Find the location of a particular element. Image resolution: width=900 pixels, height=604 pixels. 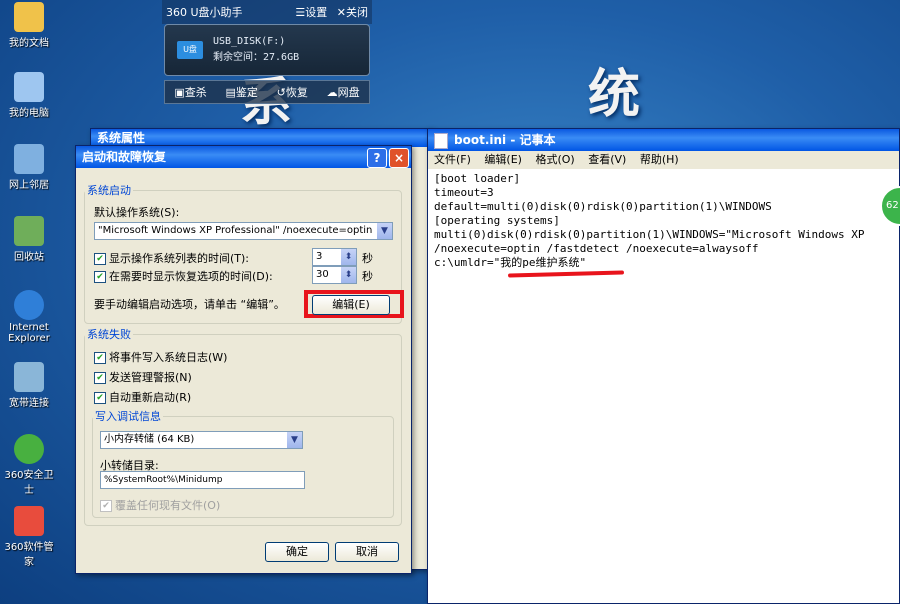

system-startup-legend: 系统启动 is located at coordinates (109, 190).